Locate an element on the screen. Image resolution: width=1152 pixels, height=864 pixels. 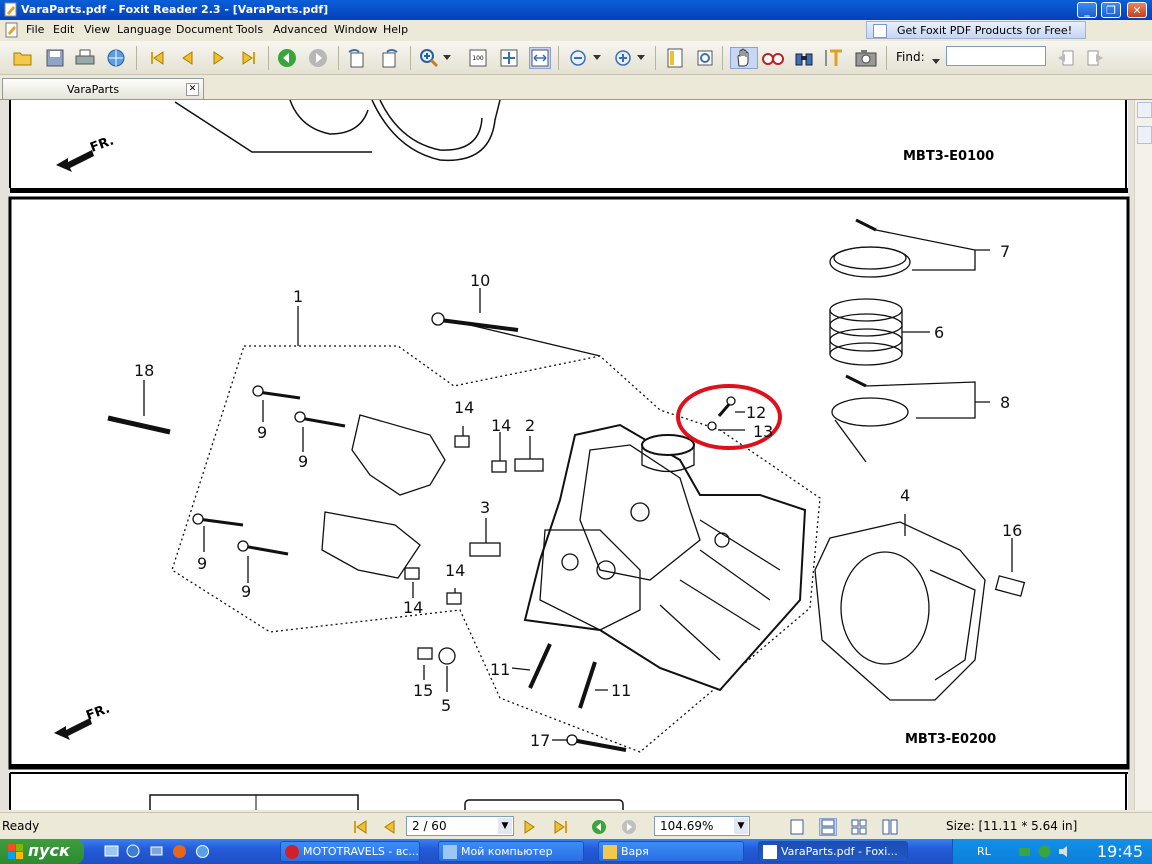
task-folder: Варя is located at coordinates (671, 851).